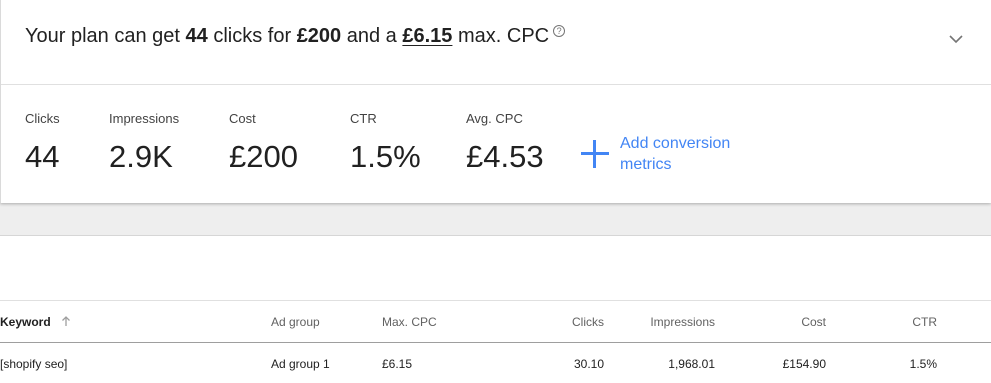  I want to click on card-divider, so click(496, 84).